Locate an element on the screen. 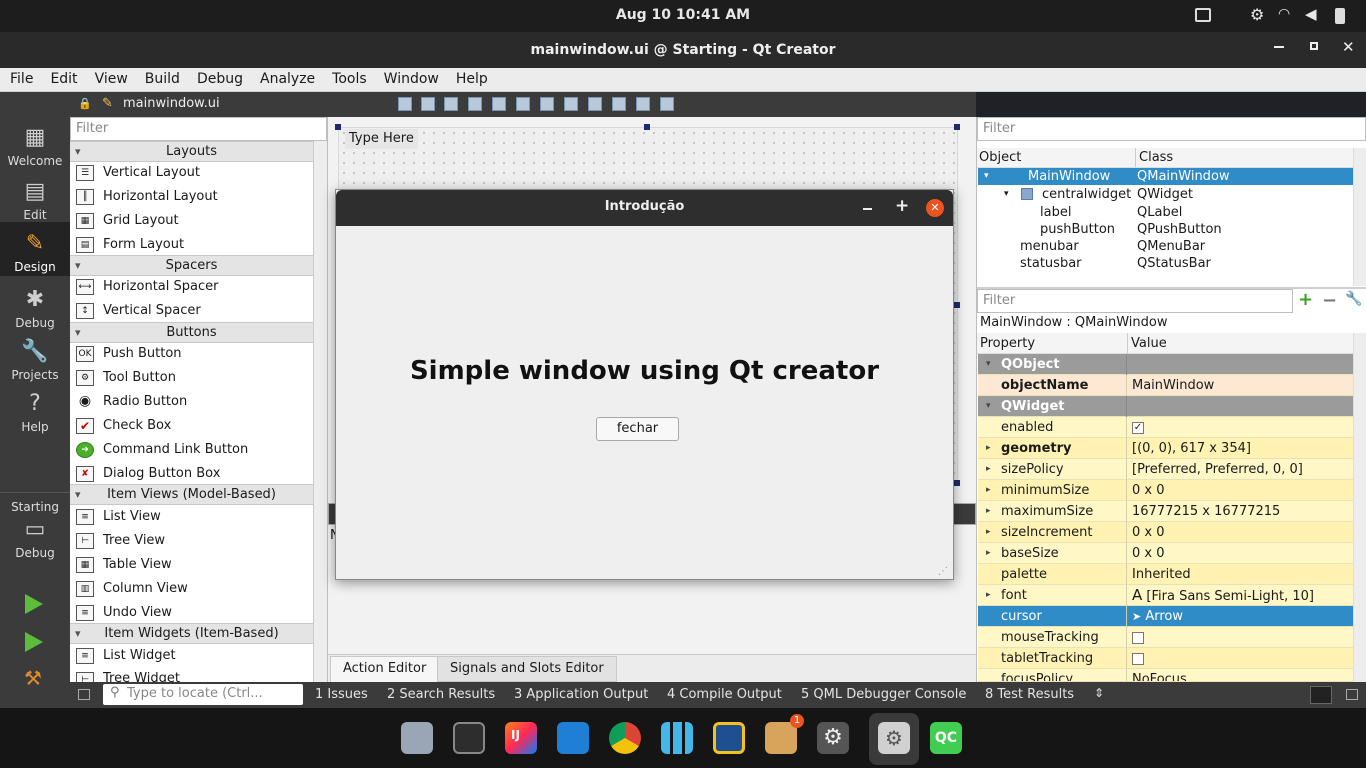  edit-buddies-icon is located at coordinates (451, 104).